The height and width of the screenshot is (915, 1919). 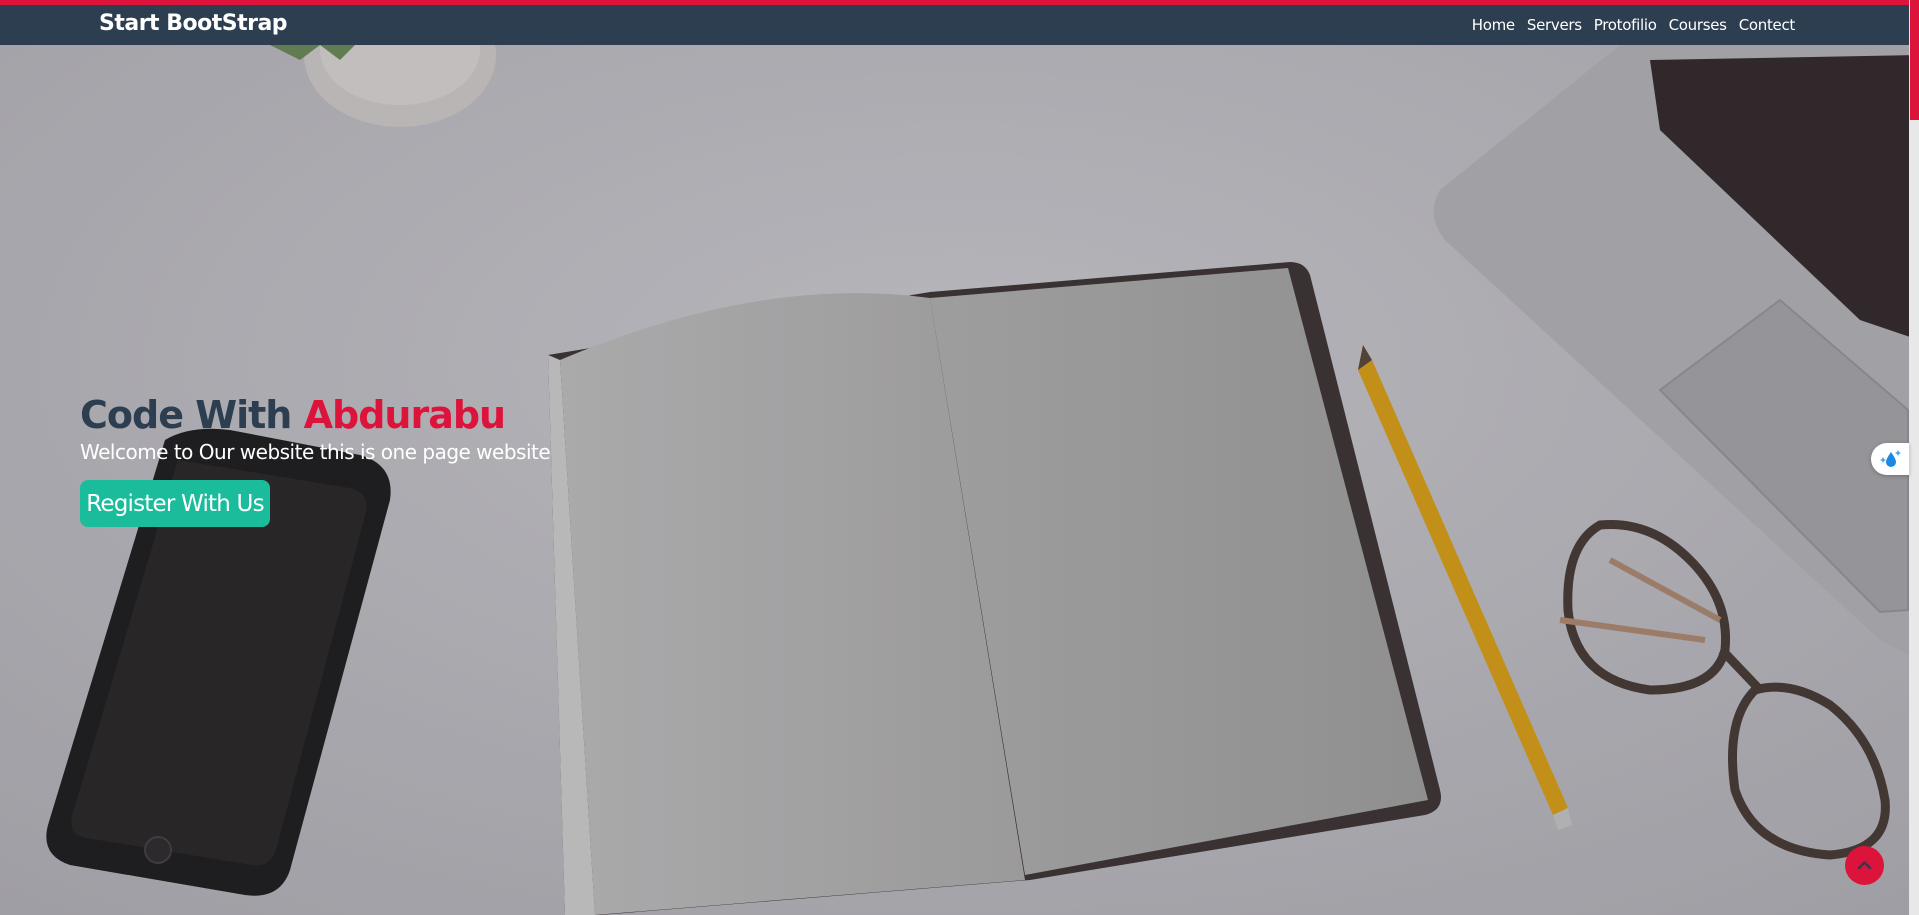 I want to click on hero-title: Code With Abdurabu, so click(x=293, y=415).